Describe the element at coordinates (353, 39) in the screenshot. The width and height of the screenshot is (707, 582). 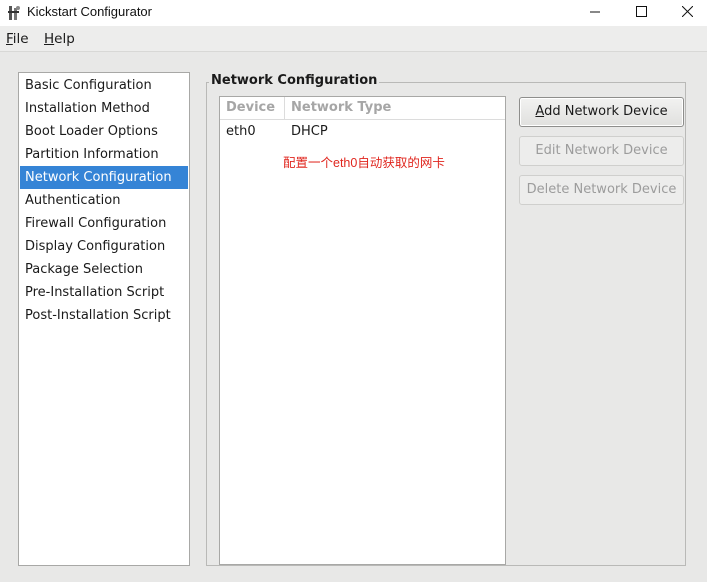
I see `menu-bar: File Help` at that location.